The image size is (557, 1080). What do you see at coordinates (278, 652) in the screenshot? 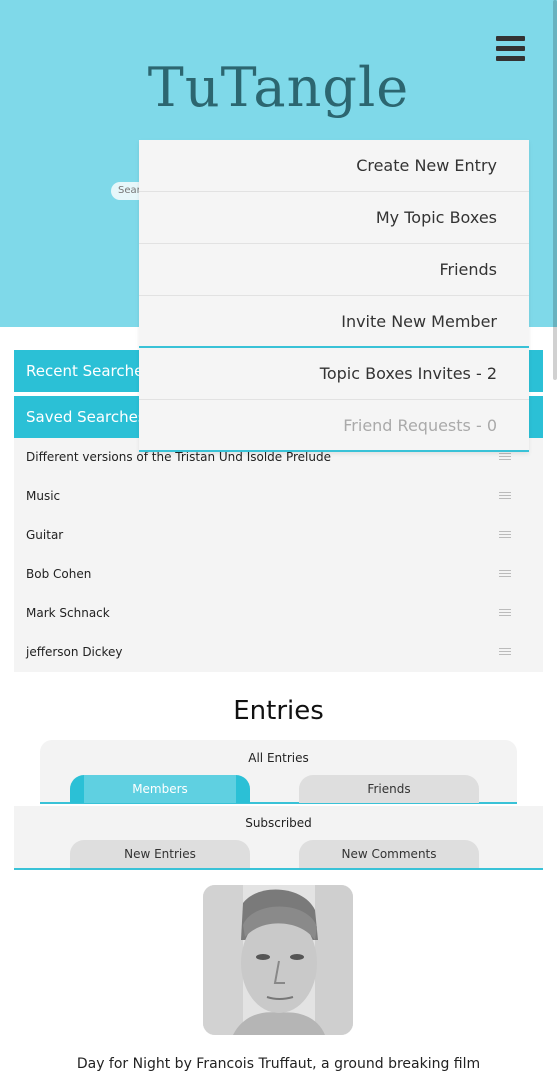
I see `list-item: jefferson Dickey` at bounding box center [278, 652].